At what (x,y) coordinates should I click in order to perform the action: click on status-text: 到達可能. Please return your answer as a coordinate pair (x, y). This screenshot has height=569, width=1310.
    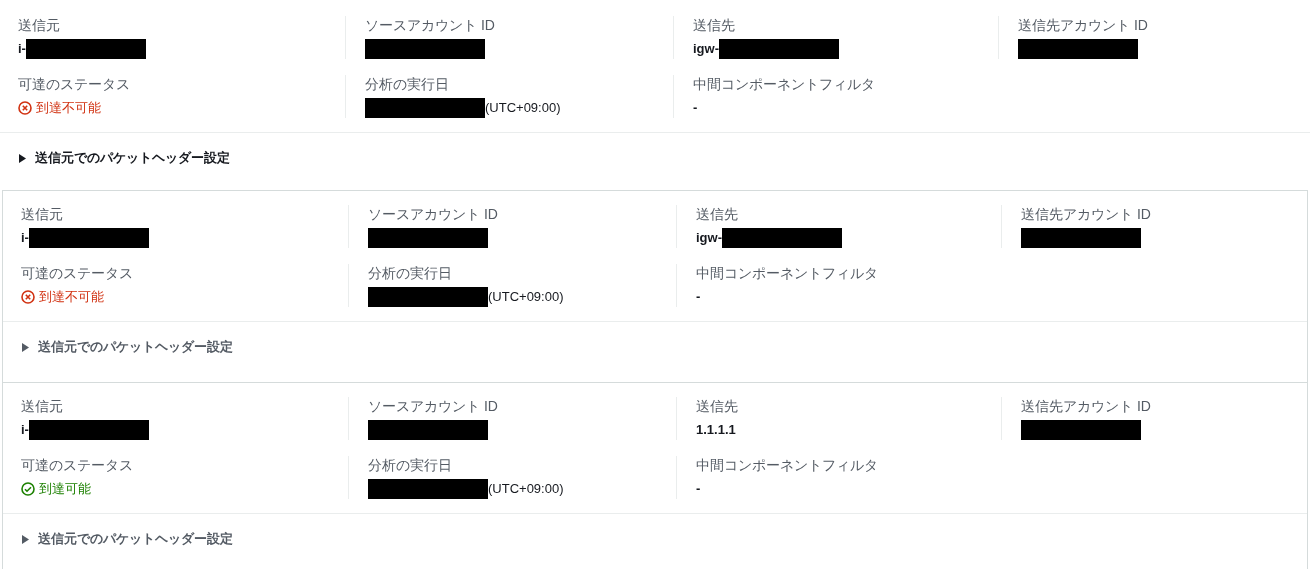
    Looking at the image, I should click on (184, 489).